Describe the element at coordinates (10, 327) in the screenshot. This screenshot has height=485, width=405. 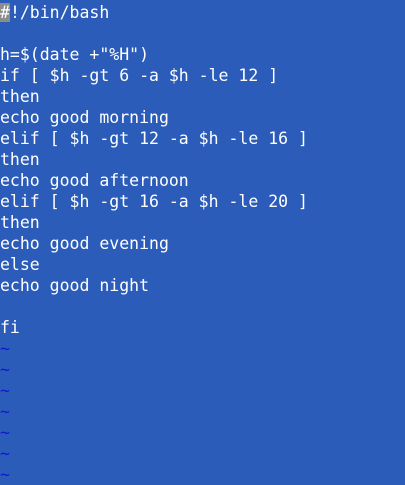
I see `code-line: fi` at that location.